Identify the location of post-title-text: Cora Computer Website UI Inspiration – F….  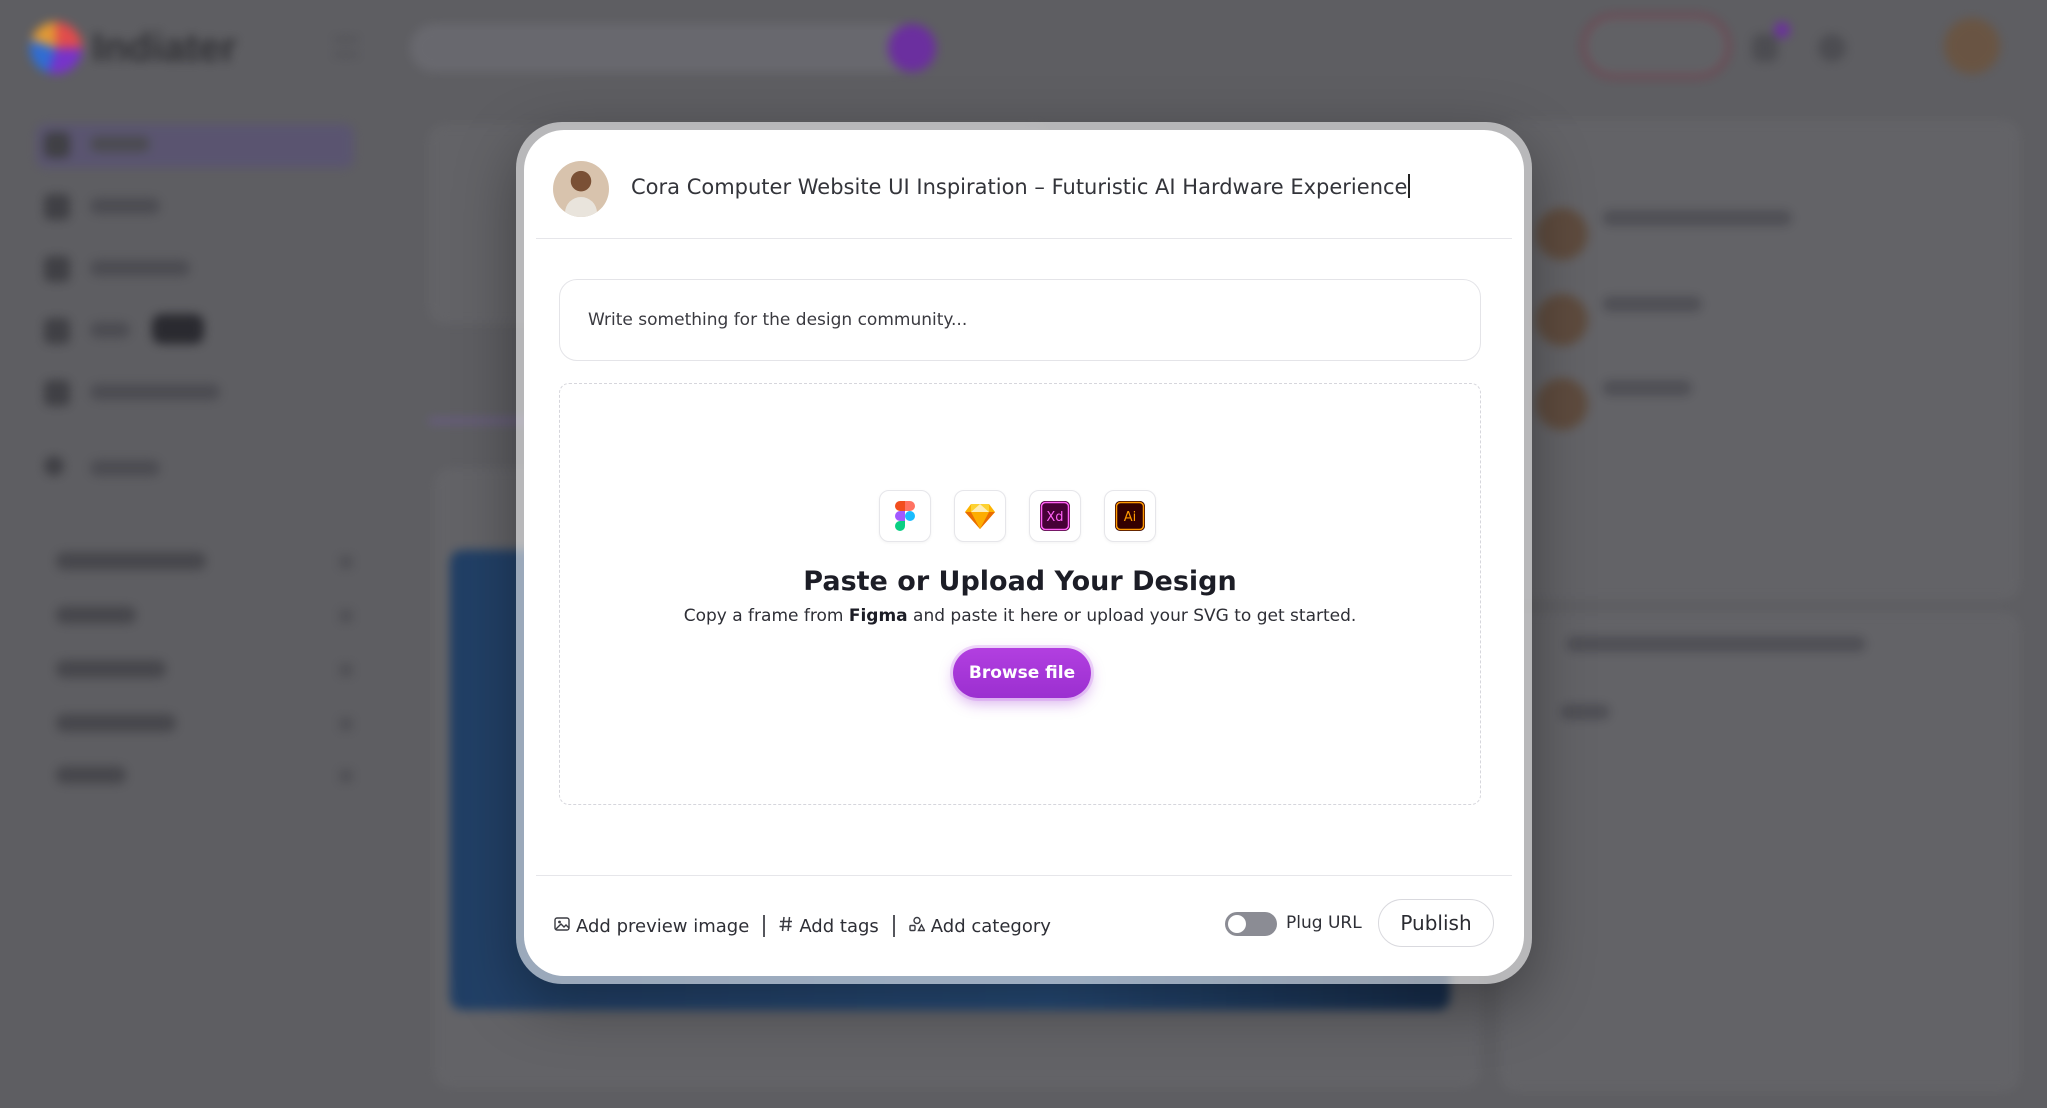
(1019, 187).